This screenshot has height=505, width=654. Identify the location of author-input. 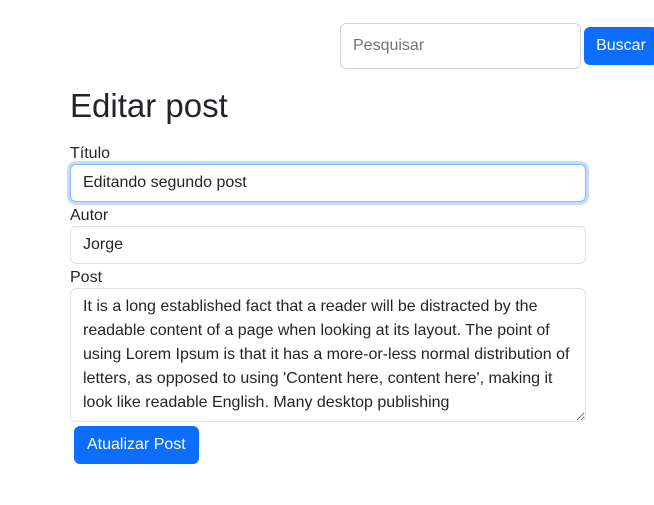
(328, 245).